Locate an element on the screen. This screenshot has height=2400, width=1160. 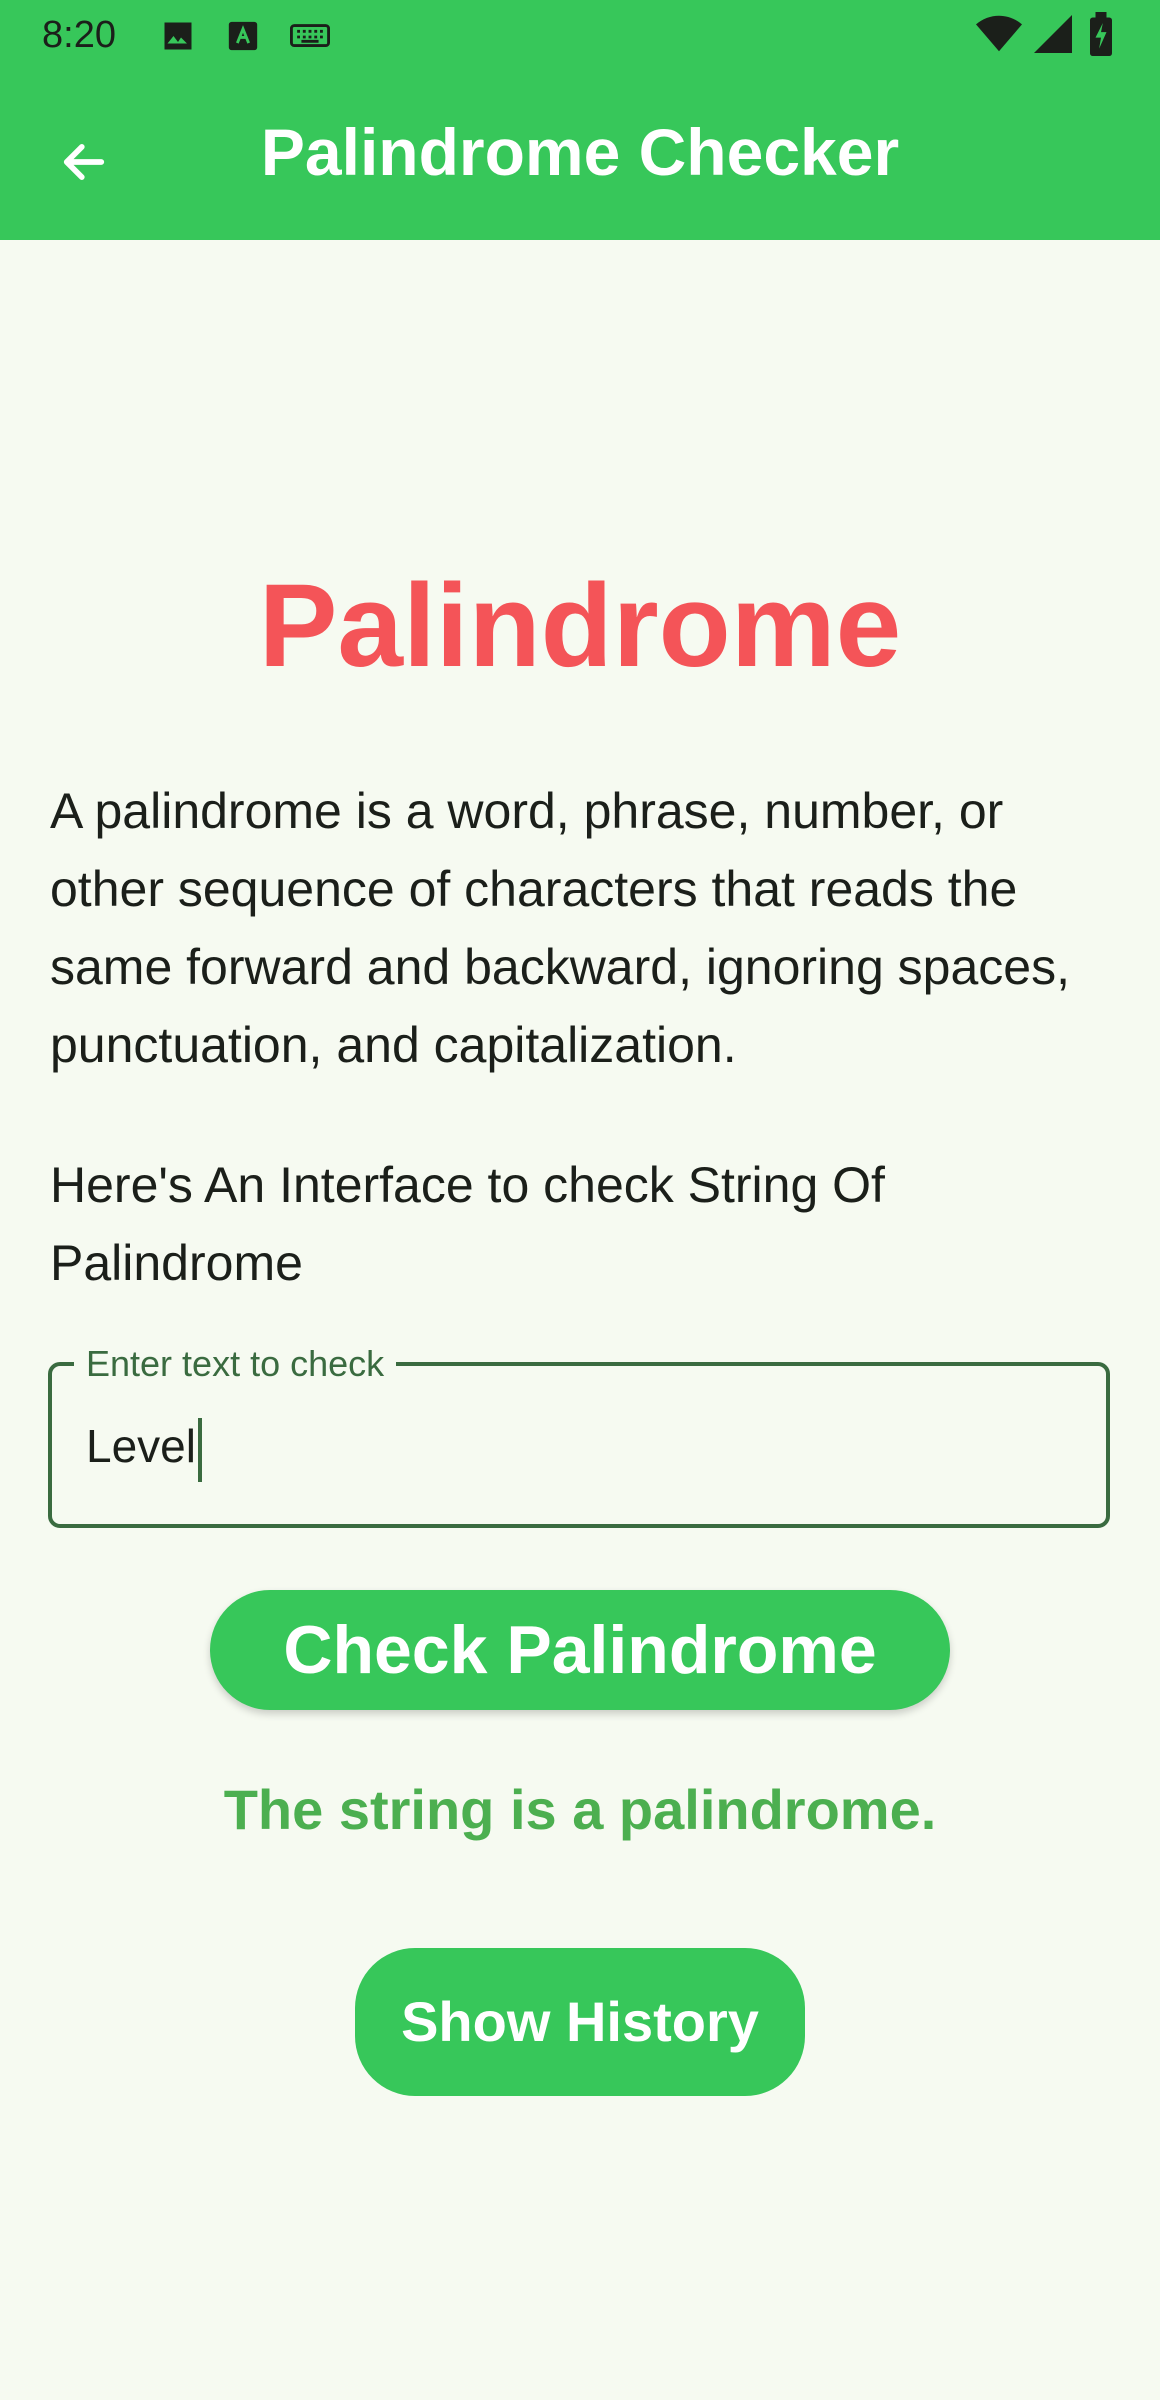
text-caret is located at coordinates (199, 1450).